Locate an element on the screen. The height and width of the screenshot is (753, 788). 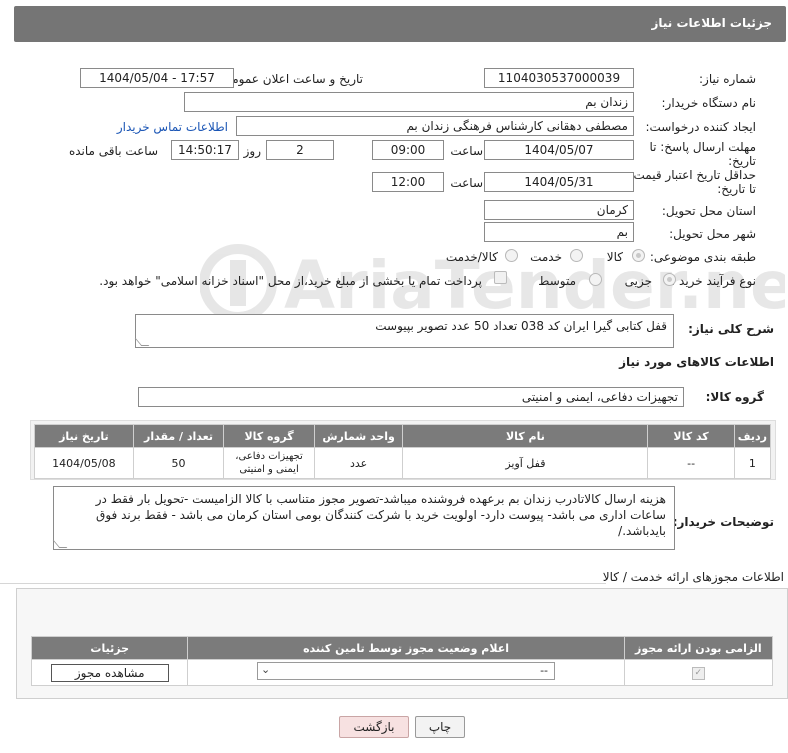
col-date: تاریخ نیاز is located at coordinates (84, 436).